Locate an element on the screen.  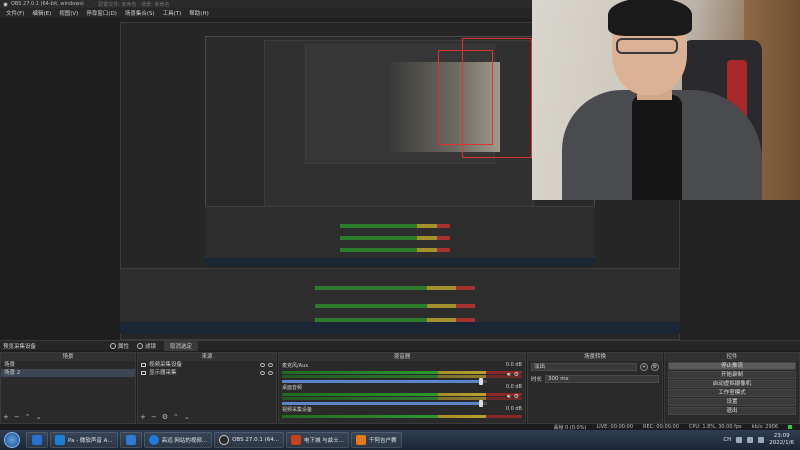
scene-transitions-dock: 场景转换 淡出 + ⚙ 时长 300 ms is located at coordinates (595, 388).